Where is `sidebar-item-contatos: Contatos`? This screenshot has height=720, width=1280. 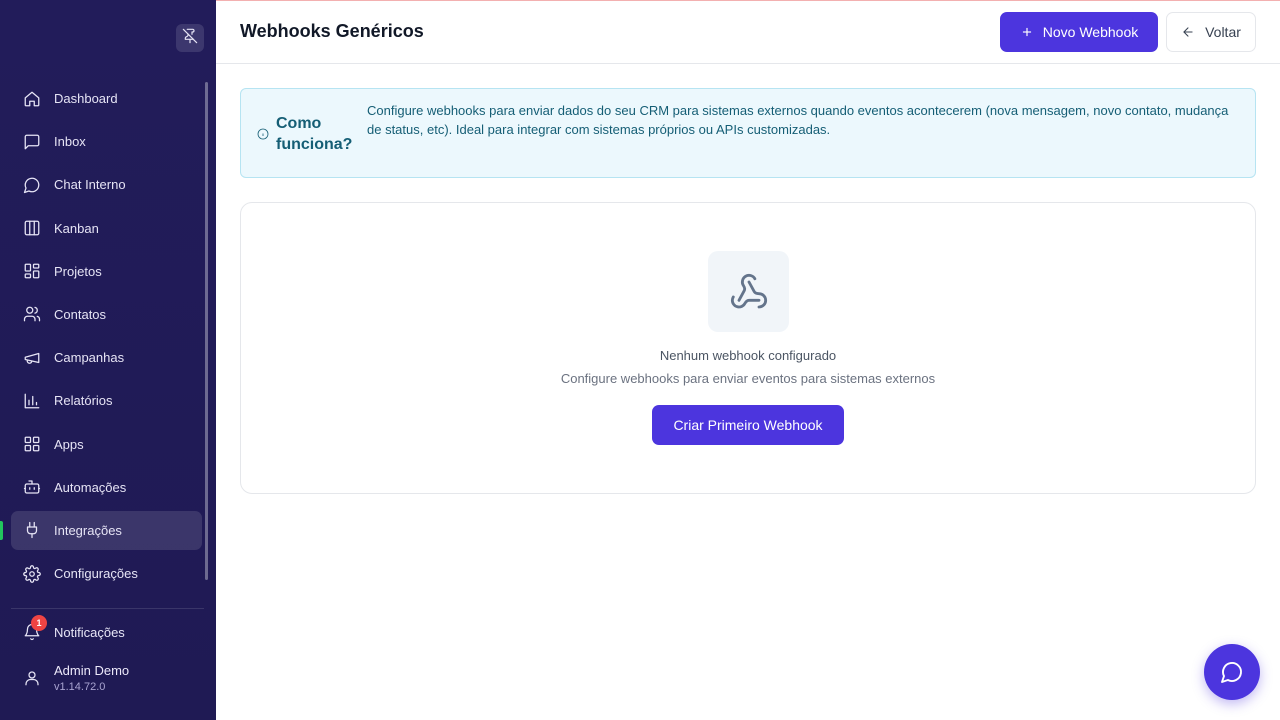 sidebar-item-contatos: Contatos is located at coordinates (106, 314).